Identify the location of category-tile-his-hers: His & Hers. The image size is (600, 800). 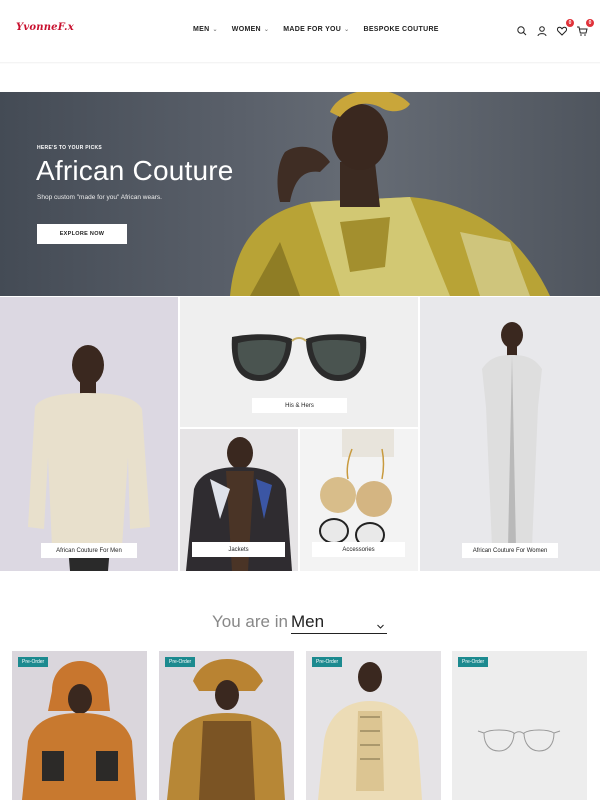
(299, 362).